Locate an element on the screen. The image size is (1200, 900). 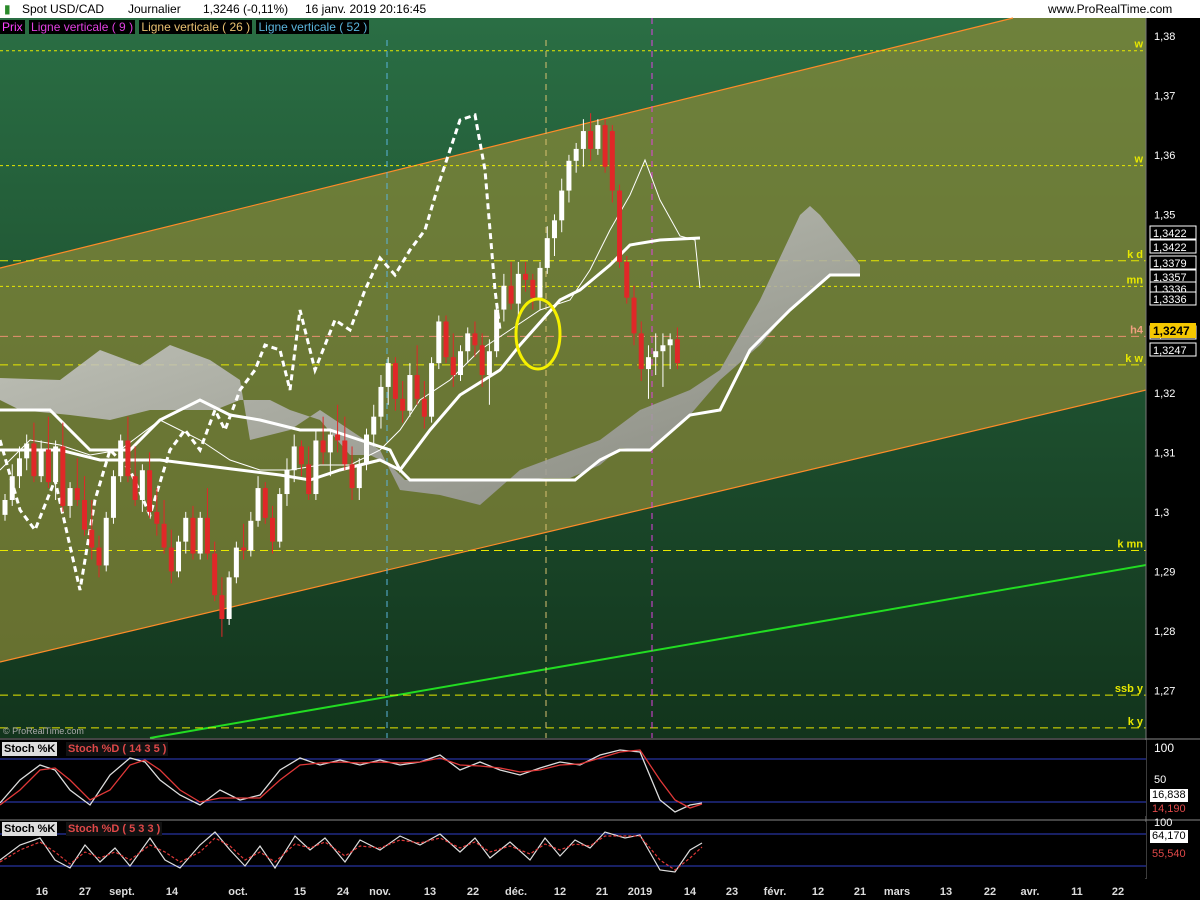
x-tick-16: févr. is located at coordinates (775, 892).